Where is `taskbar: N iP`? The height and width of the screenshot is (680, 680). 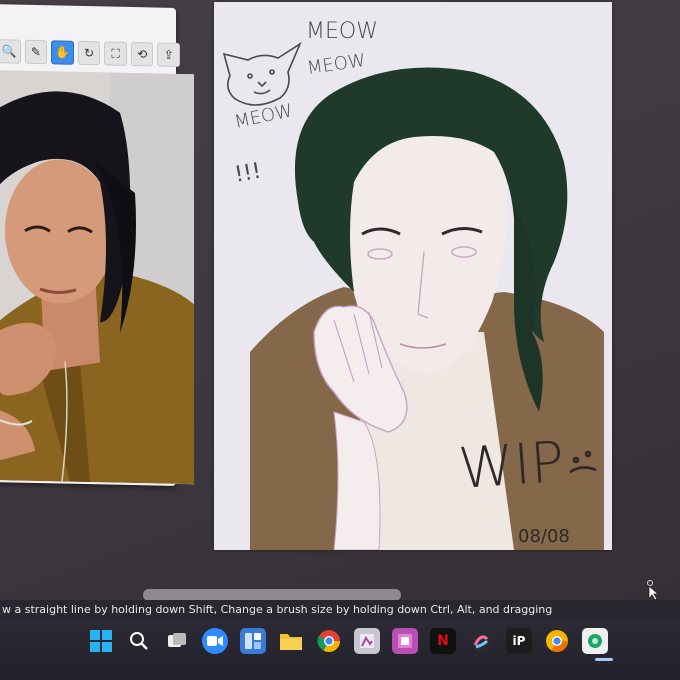
taskbar: N iP is located at coordinates (340, 650).